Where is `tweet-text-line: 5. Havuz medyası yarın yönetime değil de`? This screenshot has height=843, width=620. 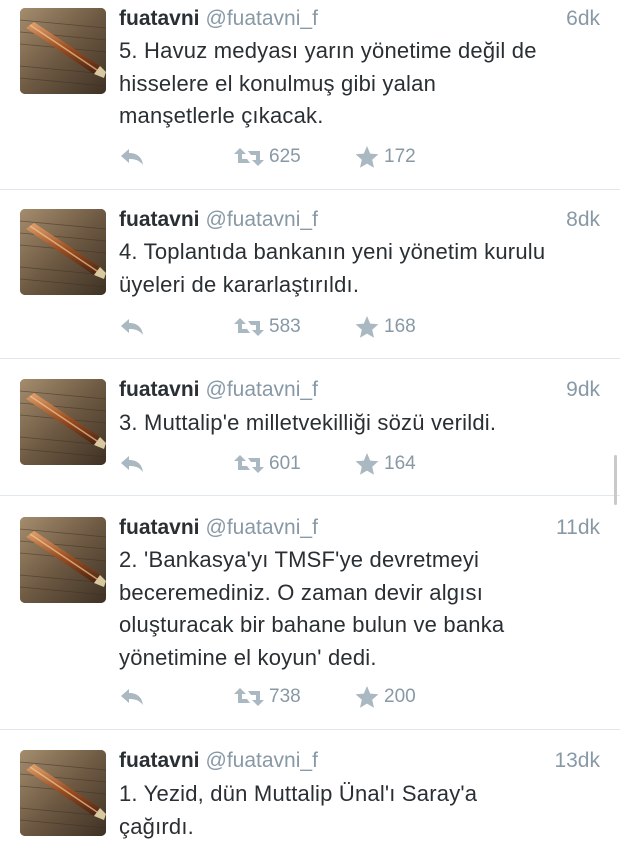
tweet-text-line: 5. Havuz medyası yarın yönetime değil de is located at coordinates (359, 51).